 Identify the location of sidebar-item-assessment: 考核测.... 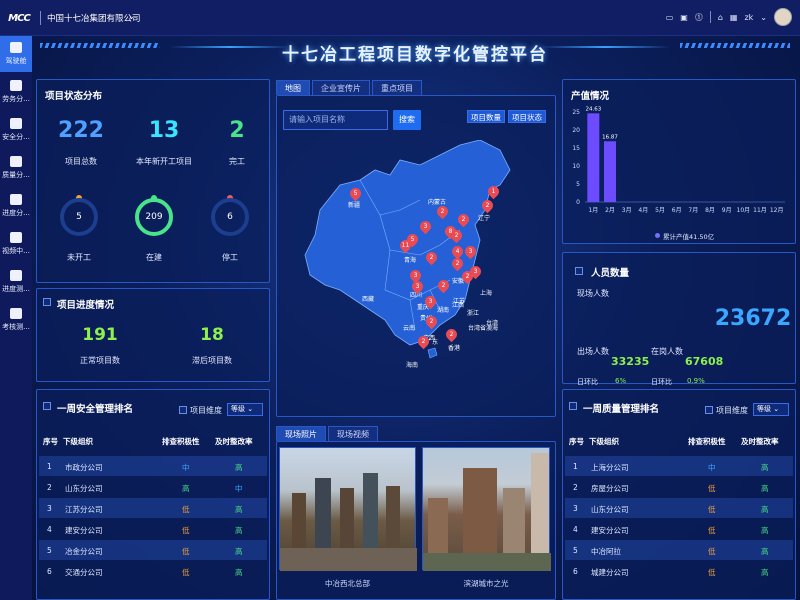
(16, 320).